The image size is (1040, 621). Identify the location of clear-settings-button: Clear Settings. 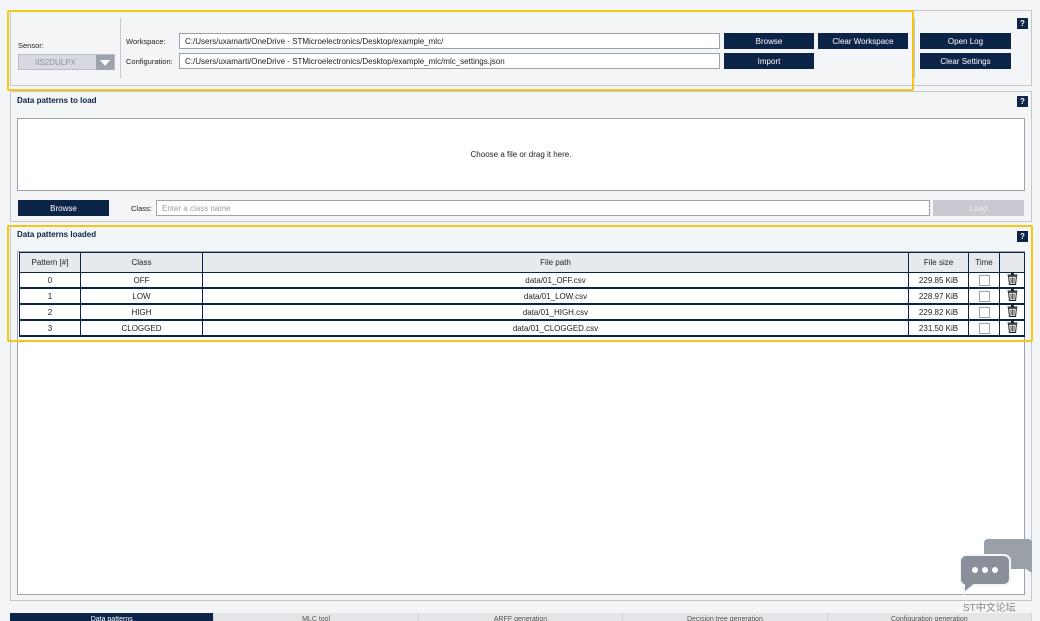
(965, 61).